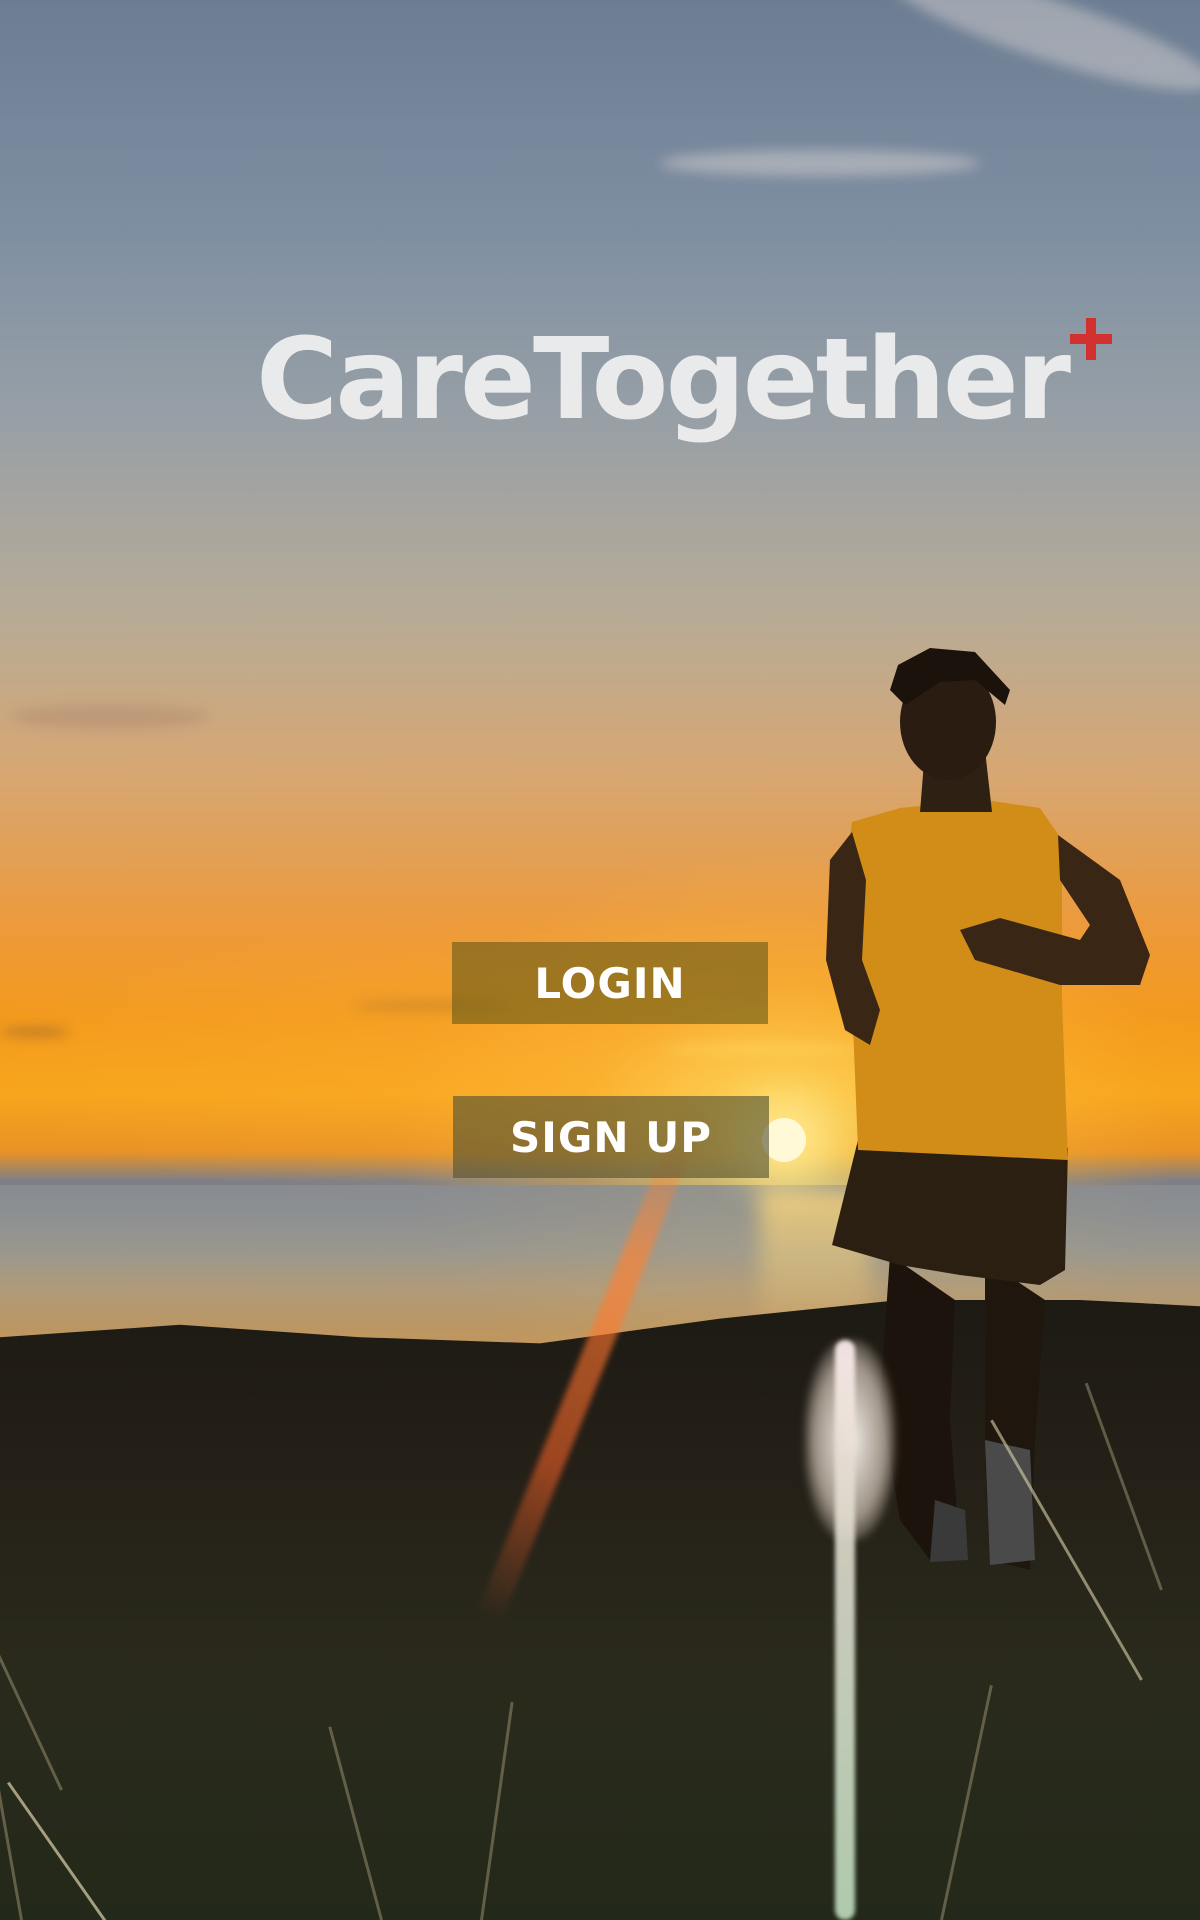 This screenshot has width=1200, height=1920. I want to click on login-button: LOGIN, so click(610, 983).